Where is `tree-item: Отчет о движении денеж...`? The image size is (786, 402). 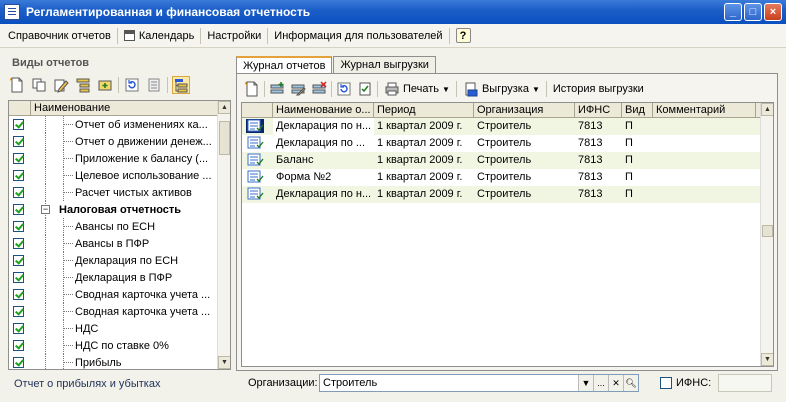 tree-item: Отчет о движении денеж... is located at coordinates (119, 141).